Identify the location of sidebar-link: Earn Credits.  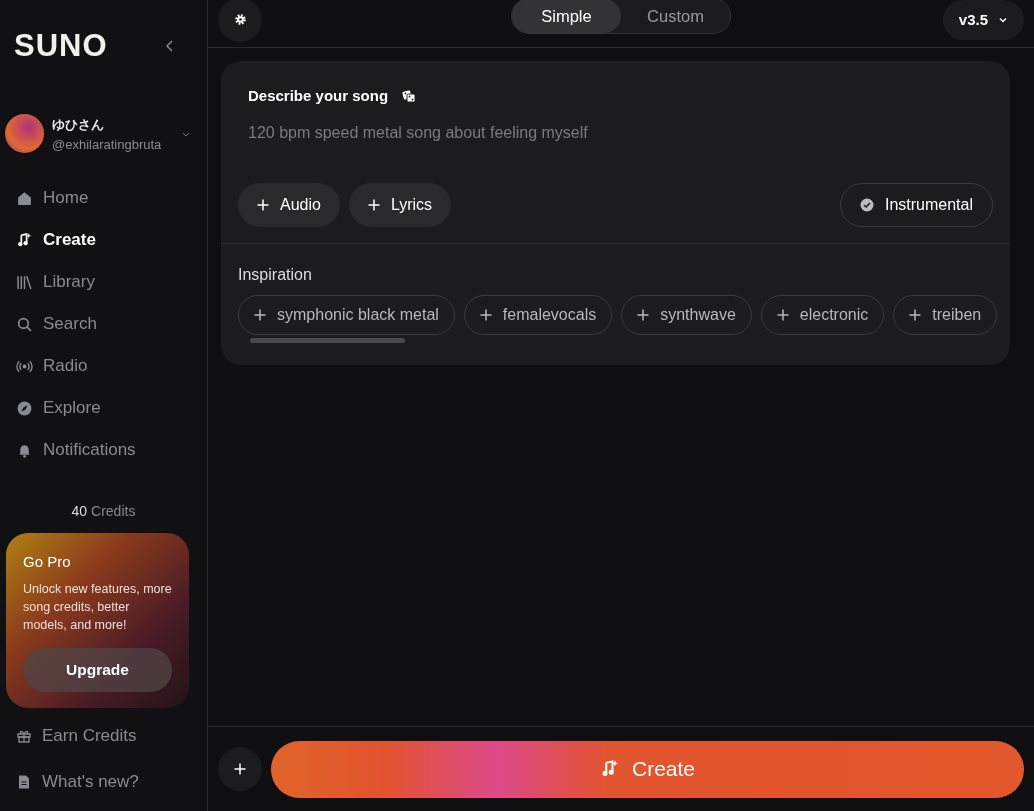
(103, 736).